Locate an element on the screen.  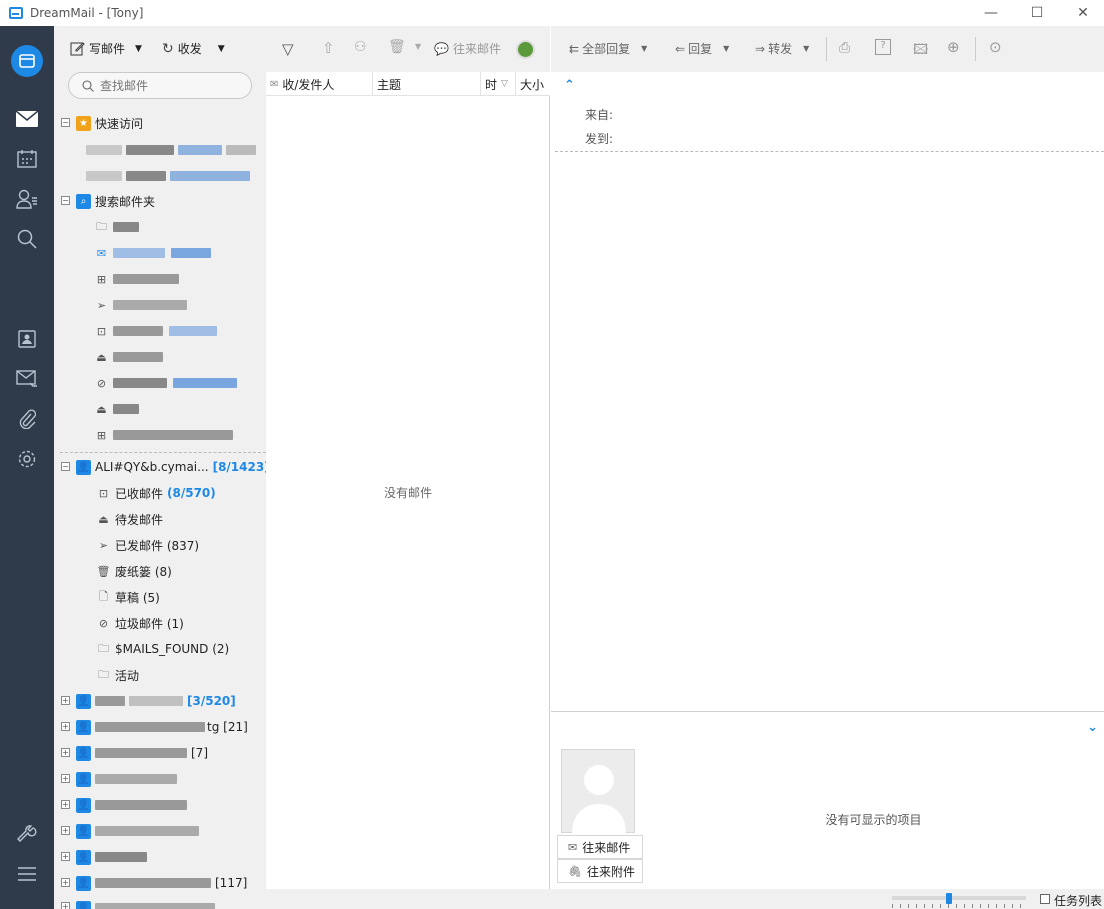
mail-list-toolbar: ▽ ⇧ ⚇ 🗑 ▼ 💬 往来邮件 is located at coordinates (408, 49).